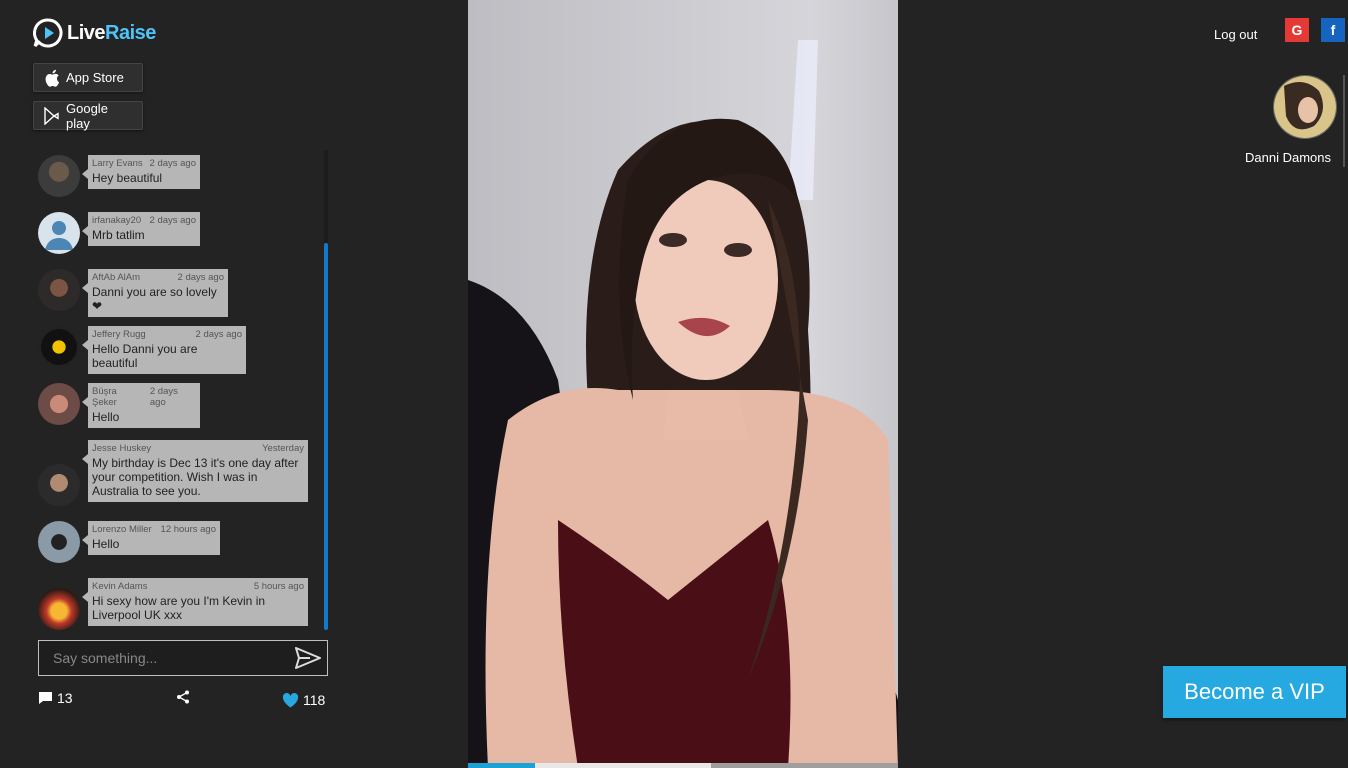 This screenshot has width=1348, height=768. I want to click on message-bubble: irfanakay20 2 days ago Mrb tatlim, so click(141, 229).